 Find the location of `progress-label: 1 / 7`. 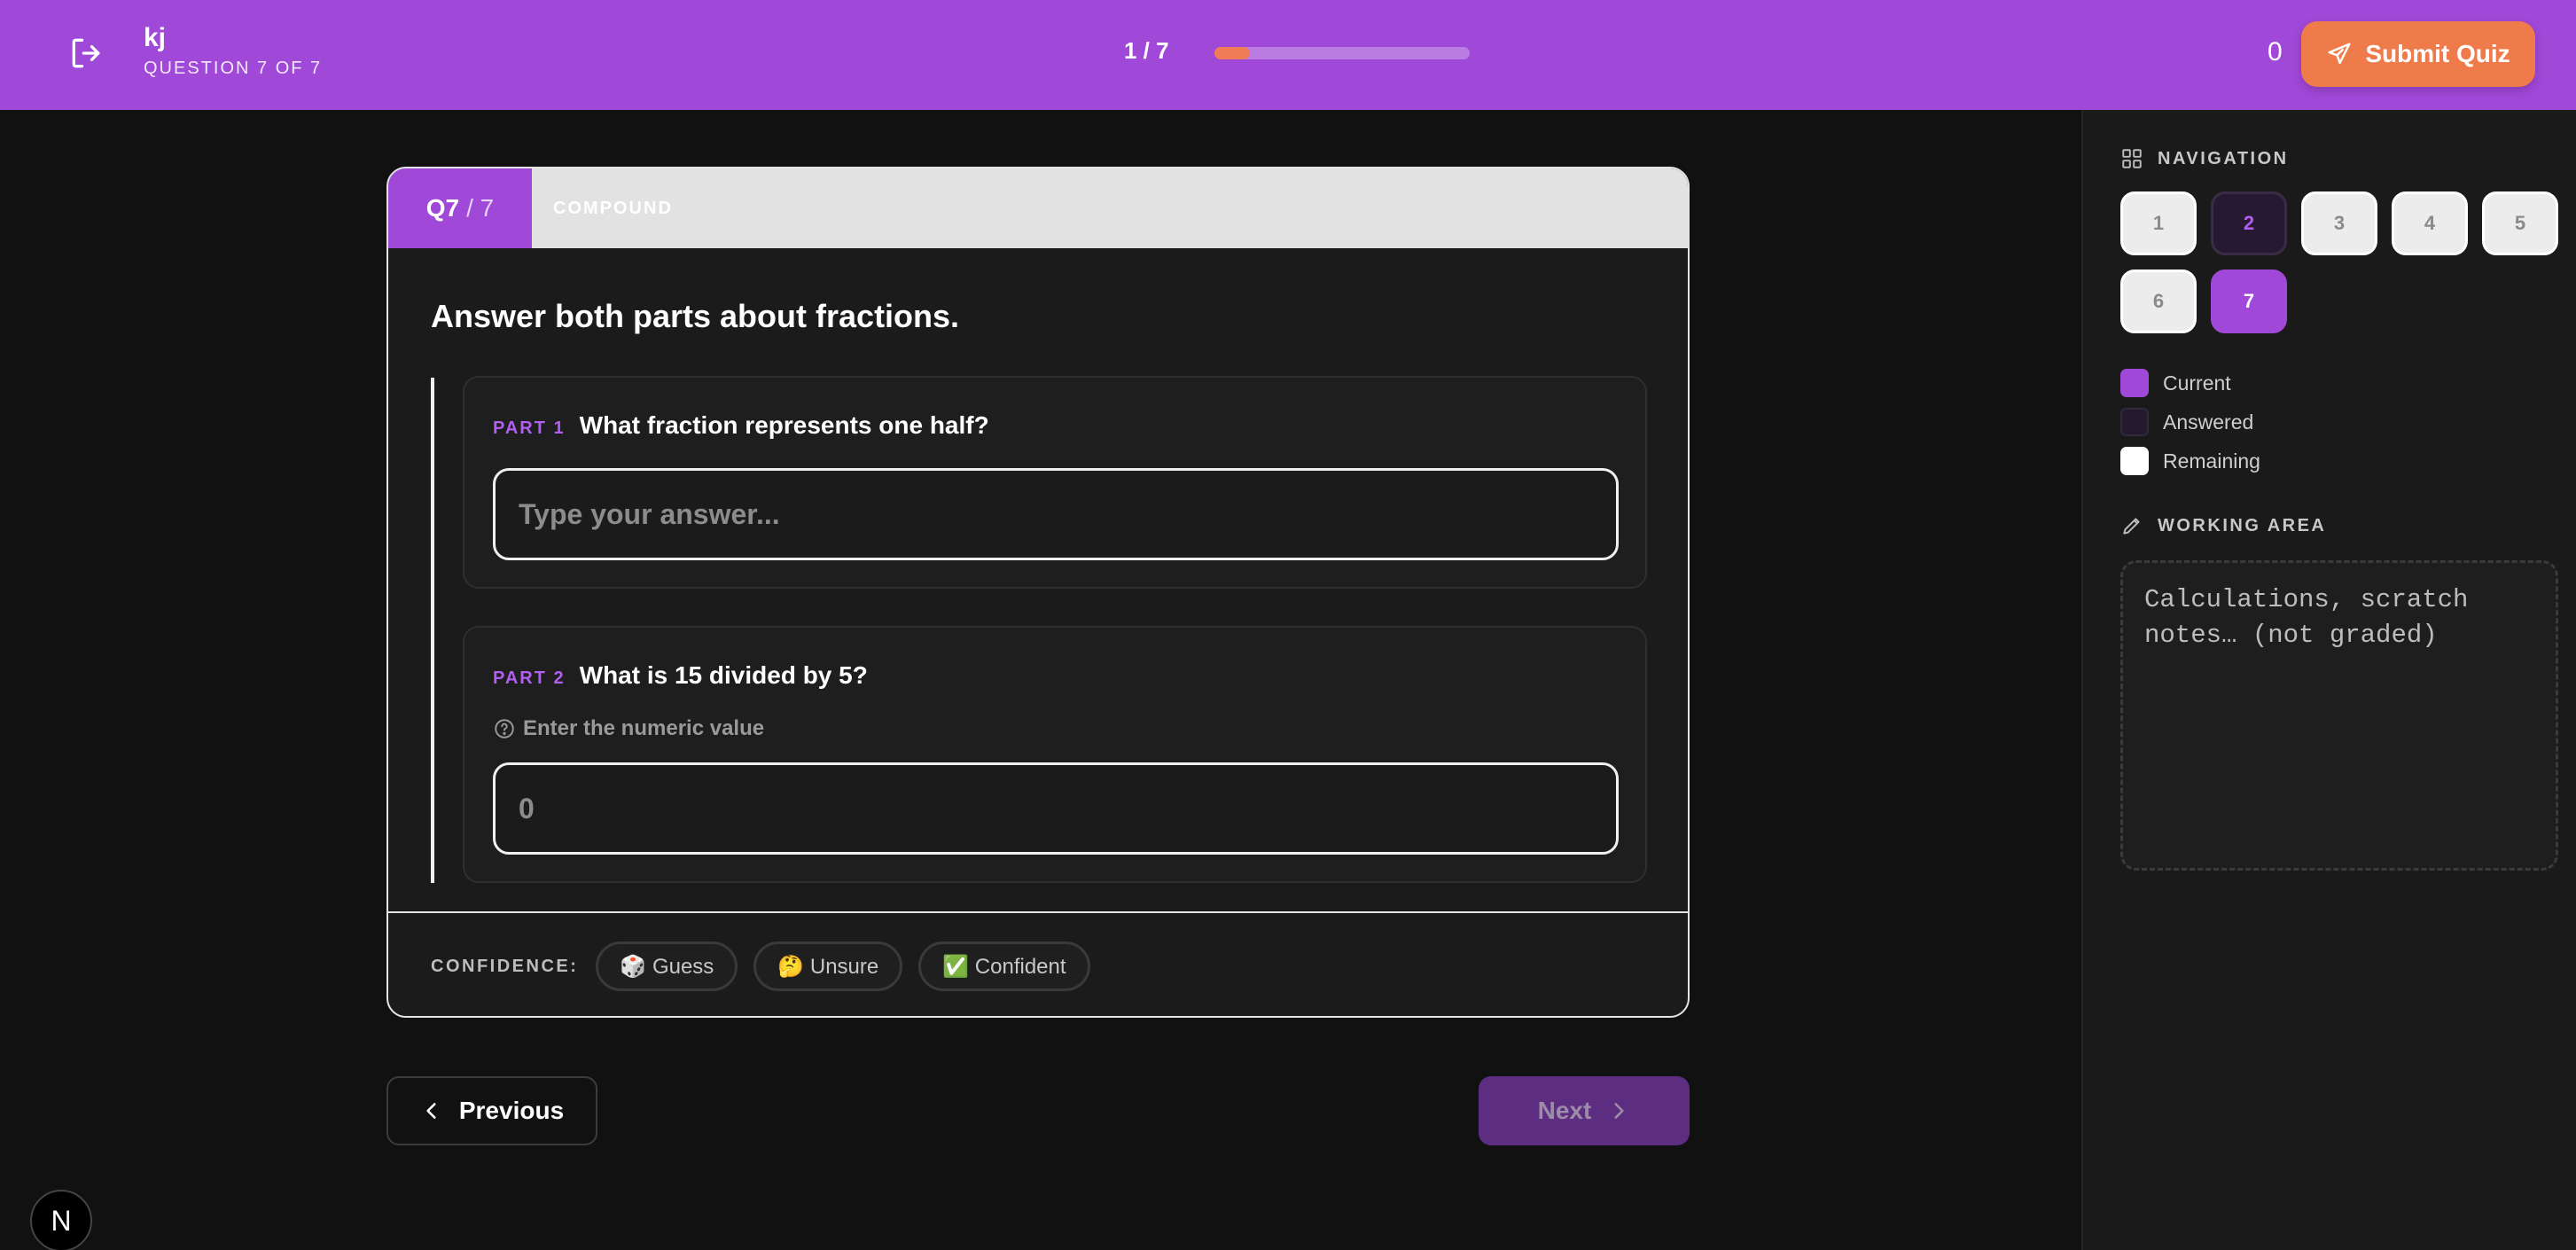

progress-label: 1 / 7 is located at coordinates (1146, 50).